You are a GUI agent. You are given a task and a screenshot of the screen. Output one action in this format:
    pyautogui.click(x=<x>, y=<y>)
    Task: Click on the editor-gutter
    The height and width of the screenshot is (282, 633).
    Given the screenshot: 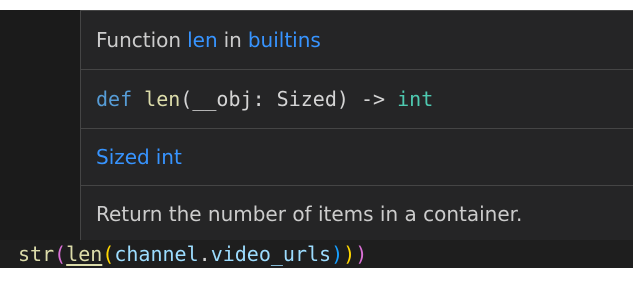 What is the action you would take?
    pyautogui.click(x=40, y=125)
    